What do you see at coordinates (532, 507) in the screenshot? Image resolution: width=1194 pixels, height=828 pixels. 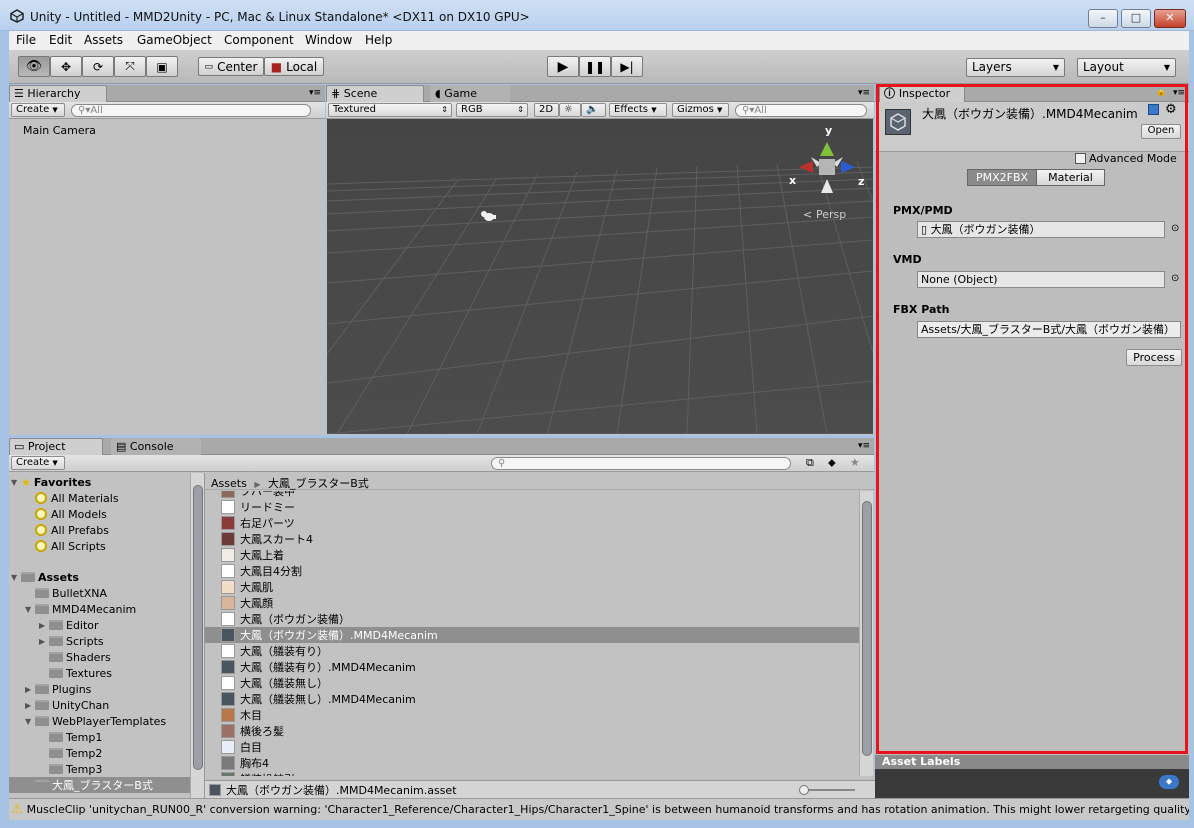 I see `file-item: リードミー` at bounding box center [532, 507].